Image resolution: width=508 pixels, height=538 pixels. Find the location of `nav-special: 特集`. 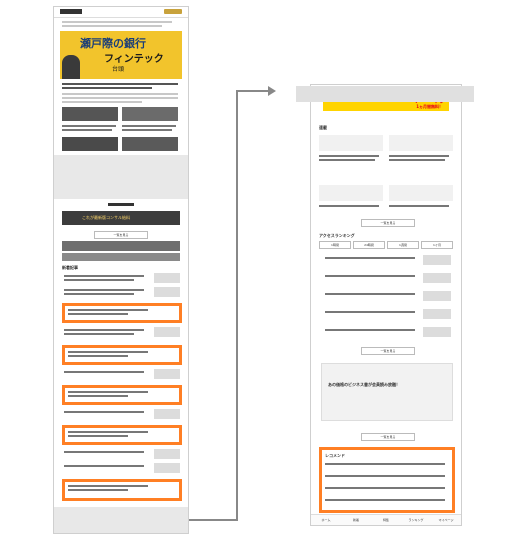

nav-special: 特集 is located at coordinates (386, 520).